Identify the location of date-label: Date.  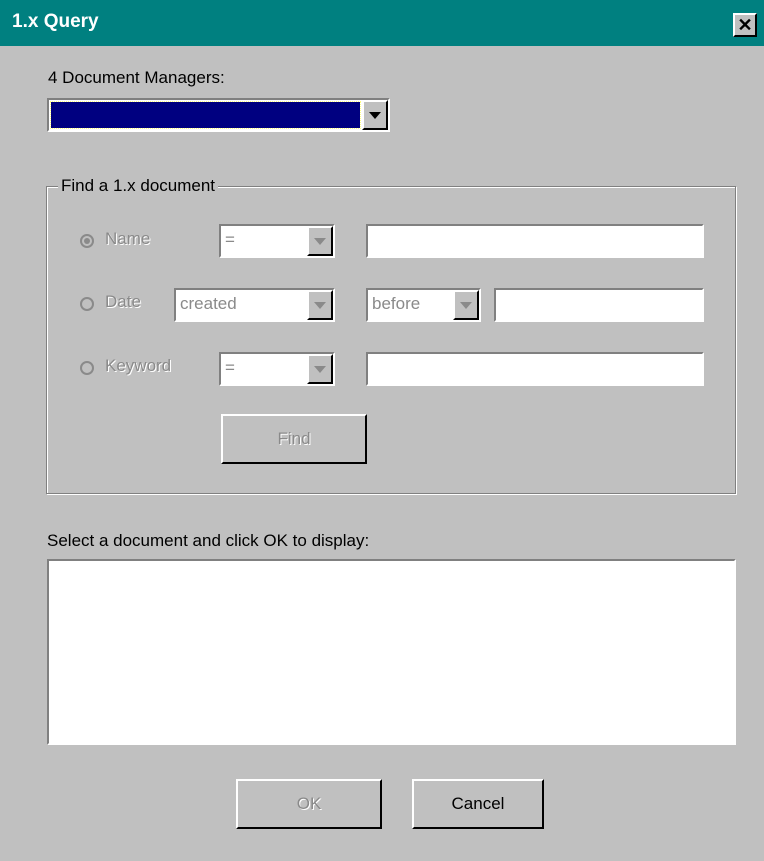
(123, 301).